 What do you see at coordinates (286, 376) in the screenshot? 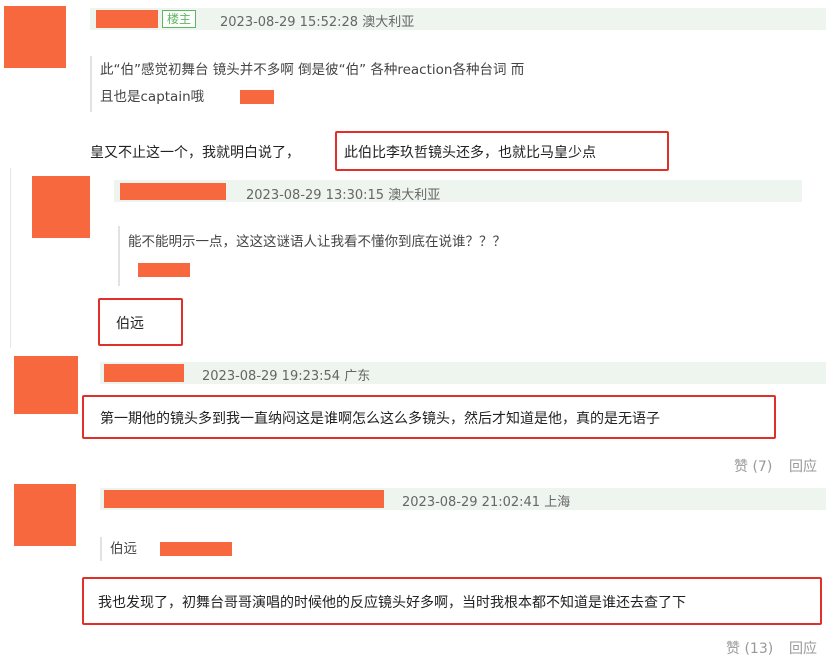
I see `comment-timestamp: 2023-08-29 19:23:54 广东` at bounding box center [286, 376].